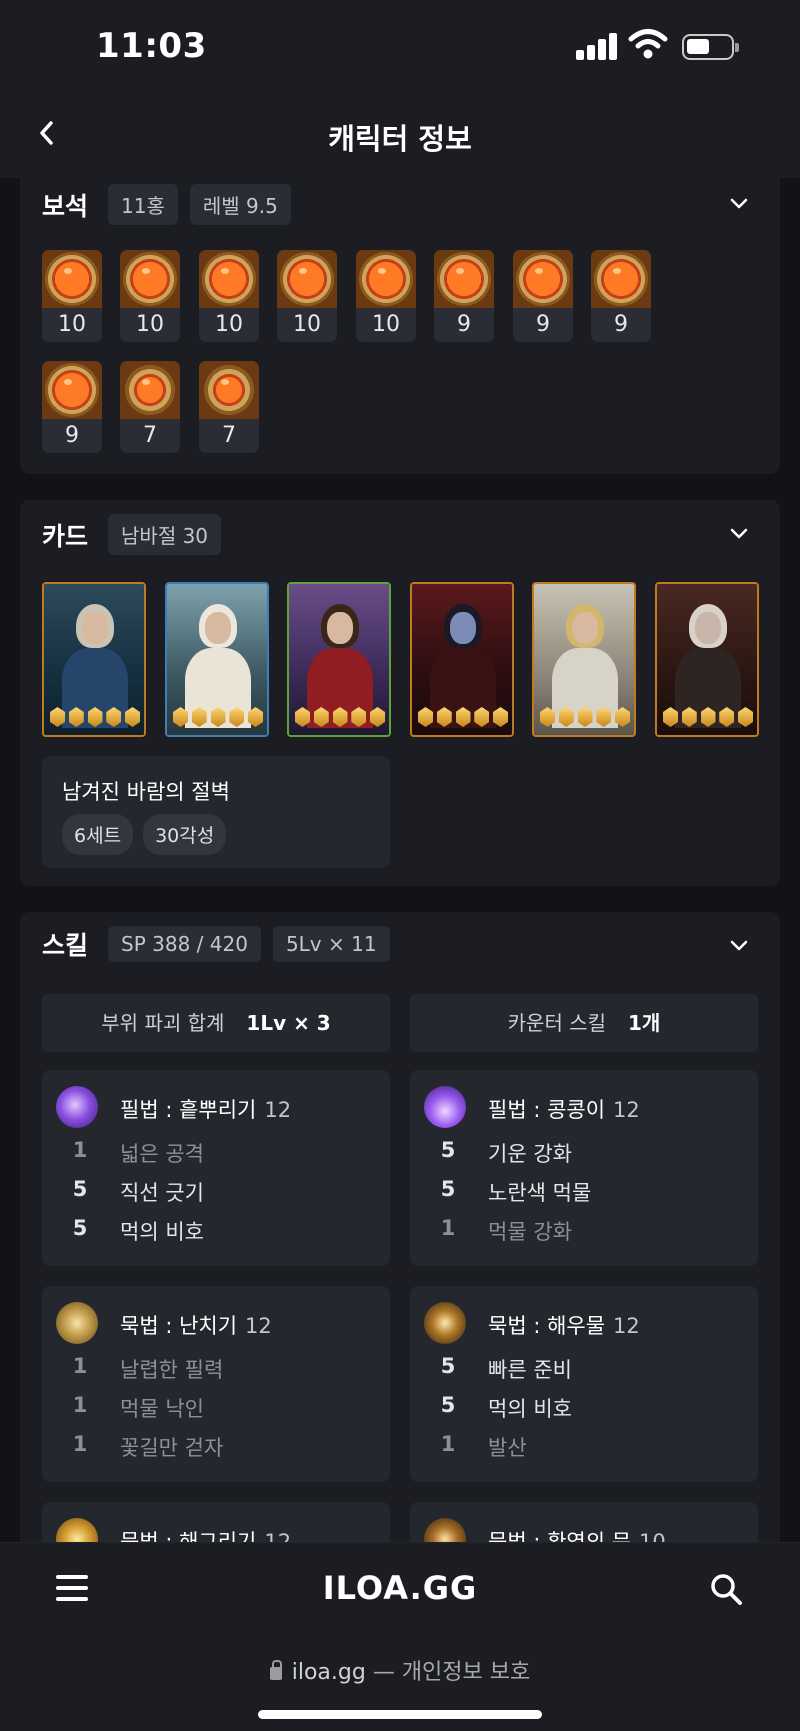  What do you see at coordinates (726, 1589) in the screenshot?
I see `search-icon` at bounding box center [726, 1589].